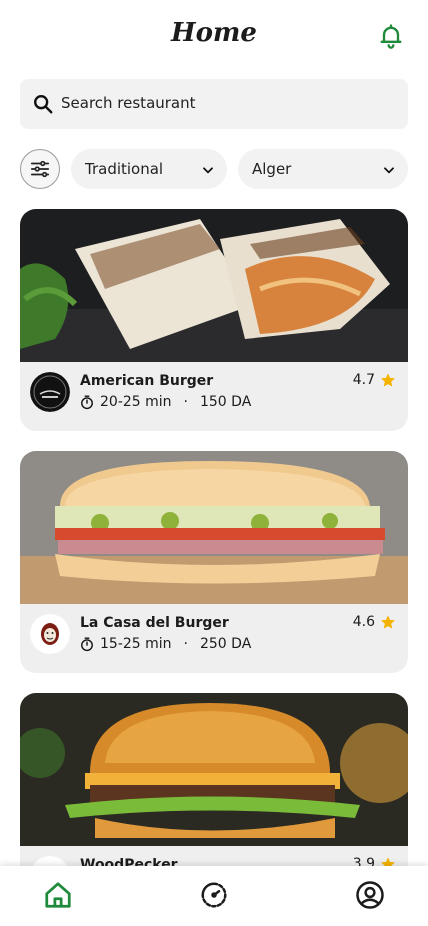 This screenshot has height=926, width=428. What do you see at coordinates (363, 380) in the screenshot?
I see `rating-value: 4.7` at bounding box center [363, 380].